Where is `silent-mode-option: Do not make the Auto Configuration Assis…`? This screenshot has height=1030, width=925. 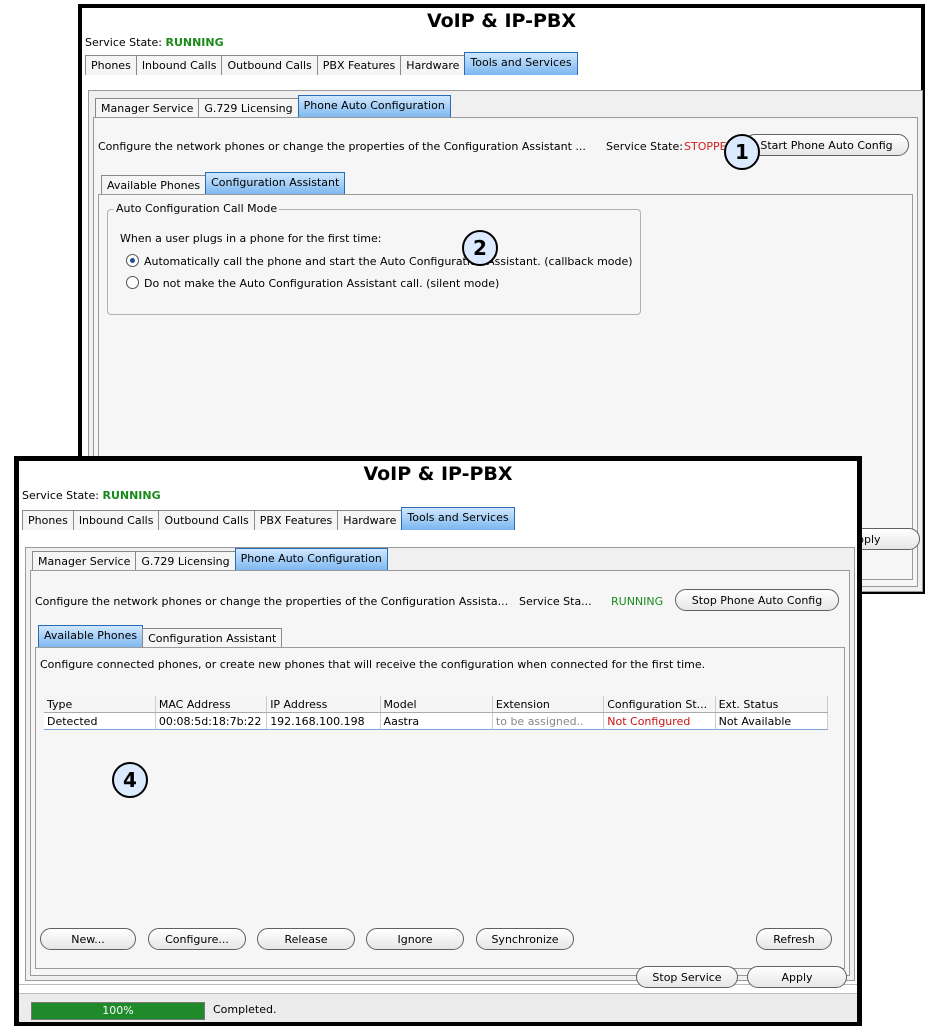 silent-mode-option: Do not make the Auto Configuration Assis… is located at coordinates (312, 283).